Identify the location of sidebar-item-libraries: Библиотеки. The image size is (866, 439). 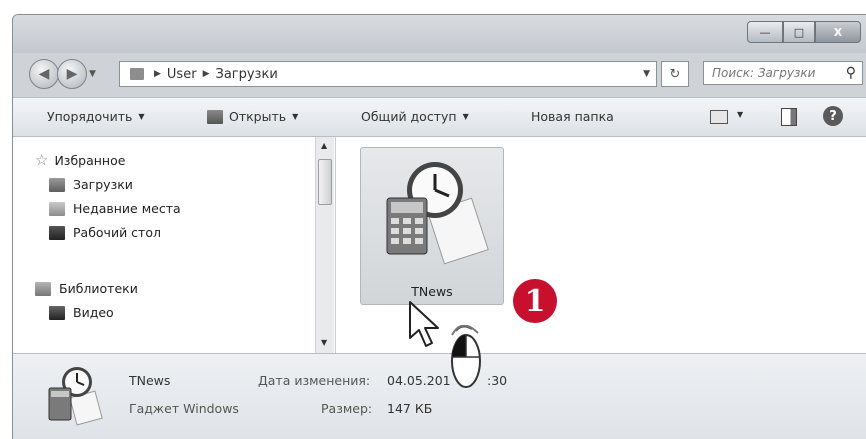
(86, 288).